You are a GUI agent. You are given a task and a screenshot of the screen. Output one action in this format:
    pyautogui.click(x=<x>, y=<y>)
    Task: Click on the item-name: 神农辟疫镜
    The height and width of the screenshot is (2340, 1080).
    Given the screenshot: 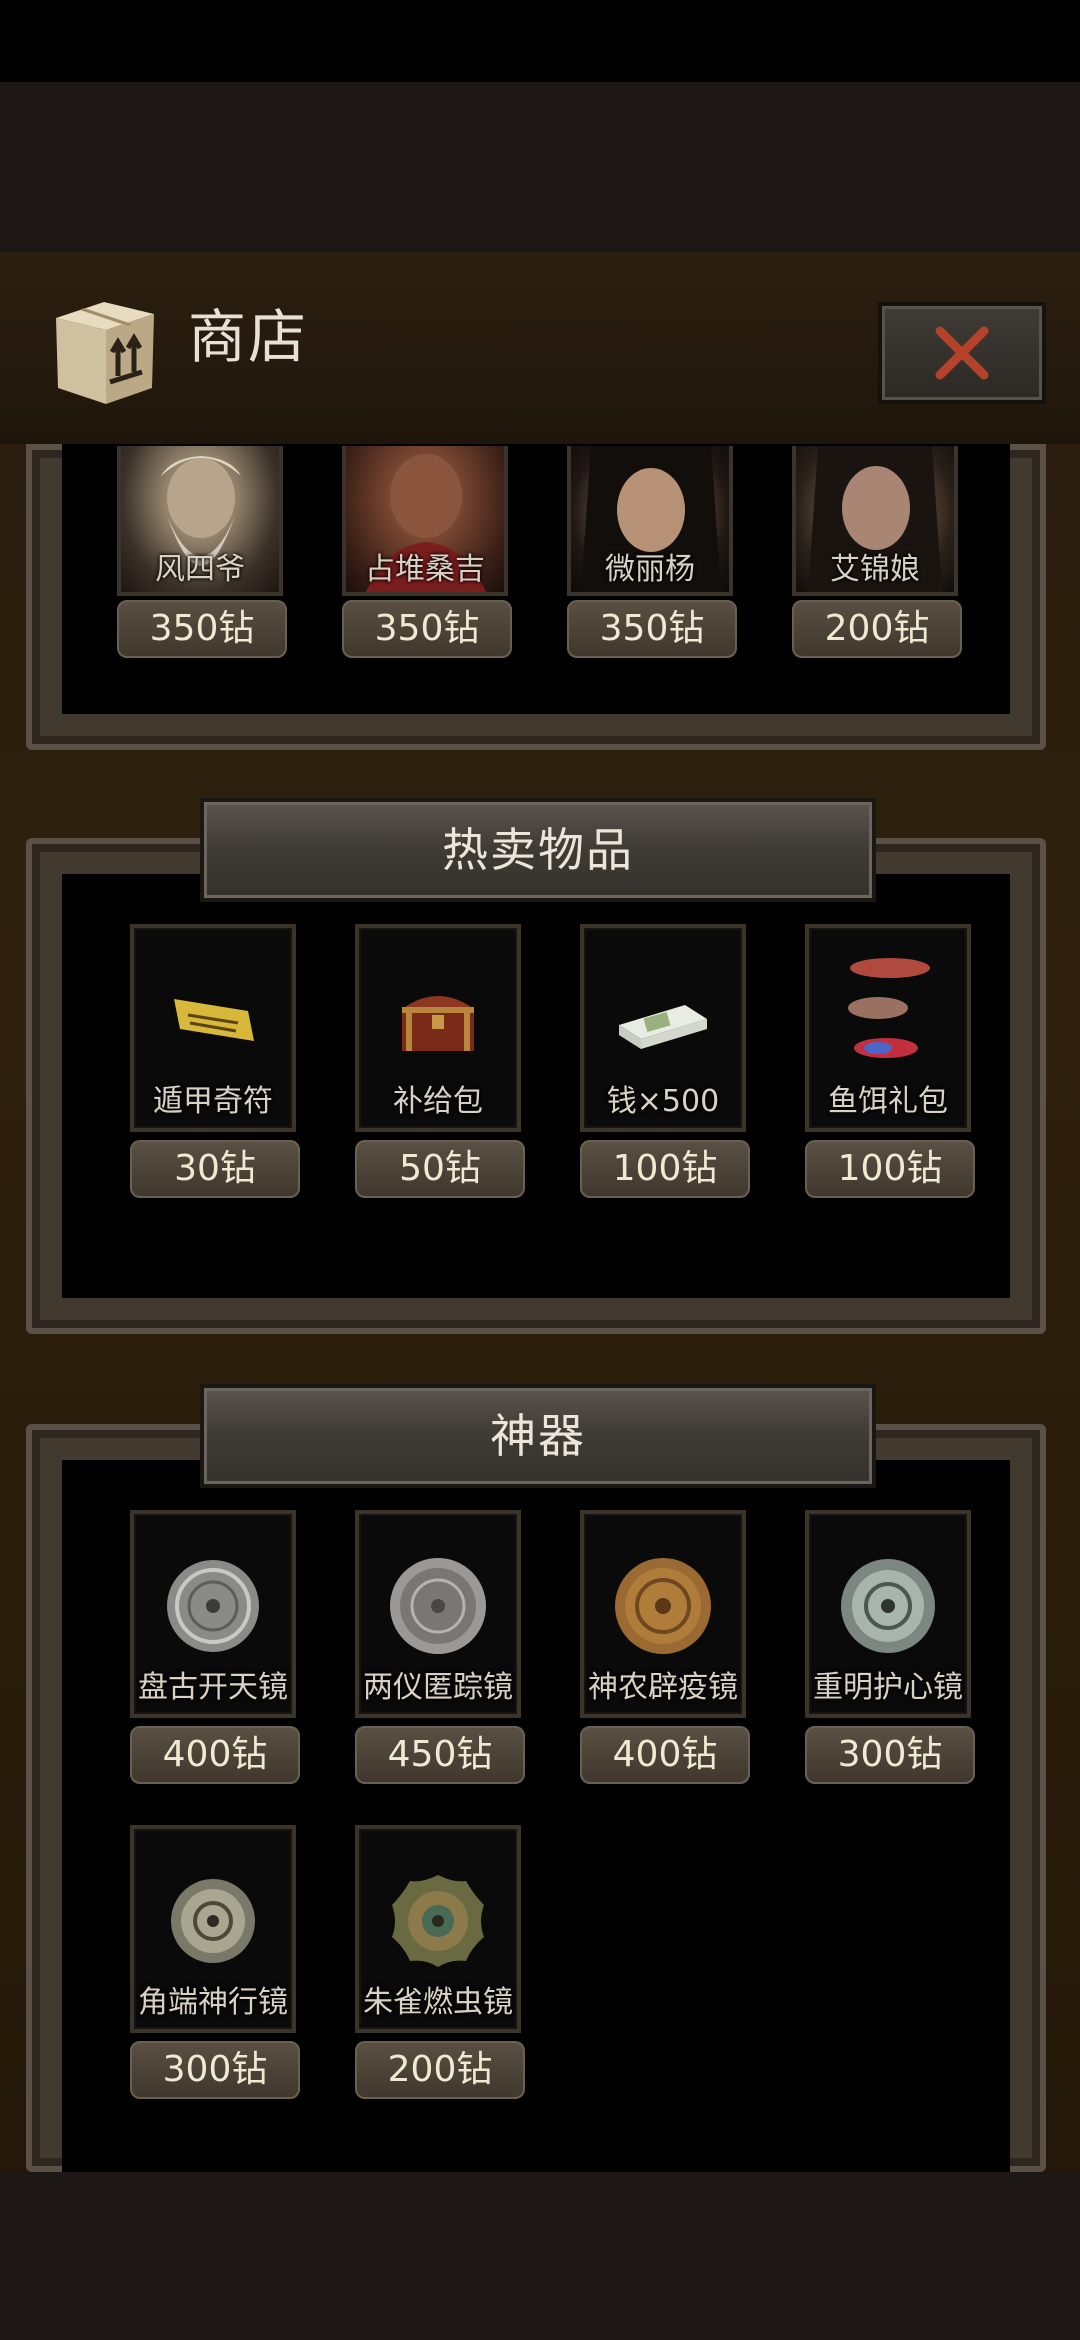 What is the action you would take?
    pyautogui.click(x=663, y=1687)
    